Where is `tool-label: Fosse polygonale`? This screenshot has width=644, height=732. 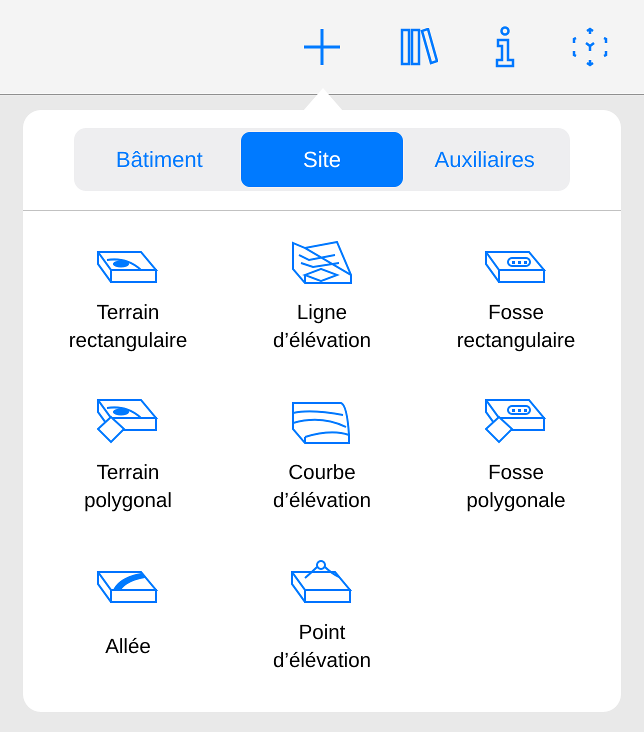 tool-label: Fosse polygonale is located at coordinates (516, 487).